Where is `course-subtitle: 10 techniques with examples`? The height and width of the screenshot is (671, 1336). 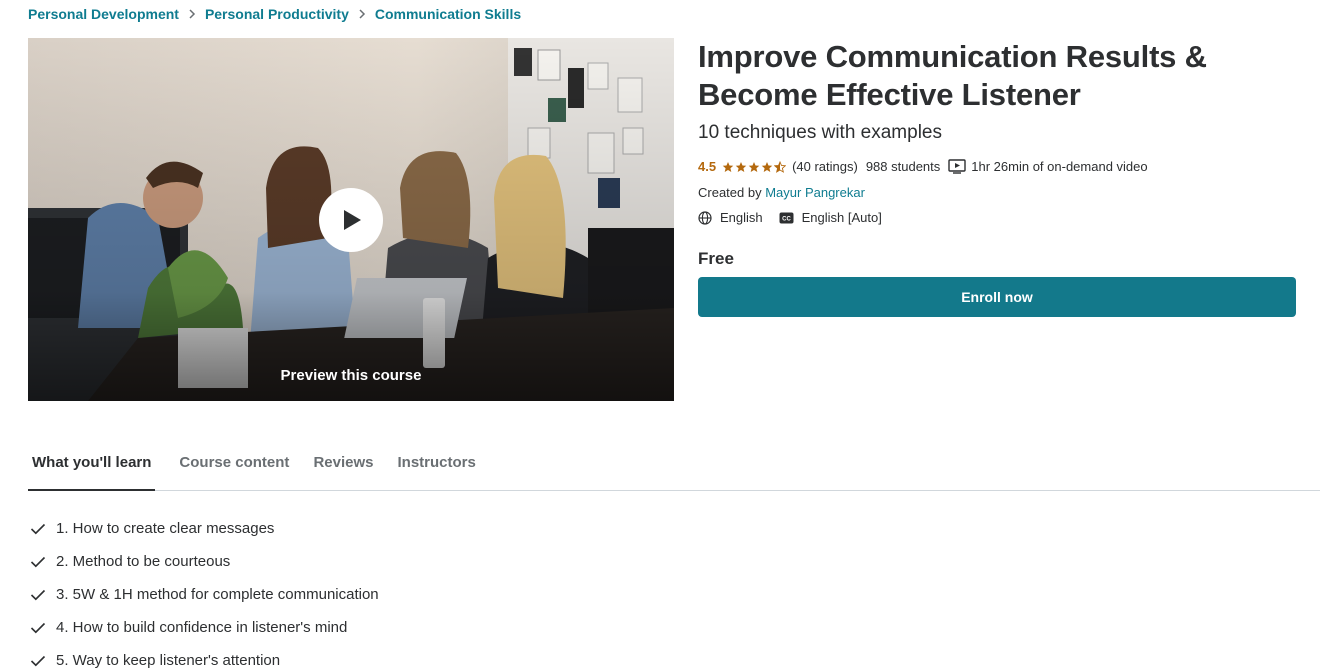 course-subtitle: 10 techniques with examples is located at coordinates (820, 132).